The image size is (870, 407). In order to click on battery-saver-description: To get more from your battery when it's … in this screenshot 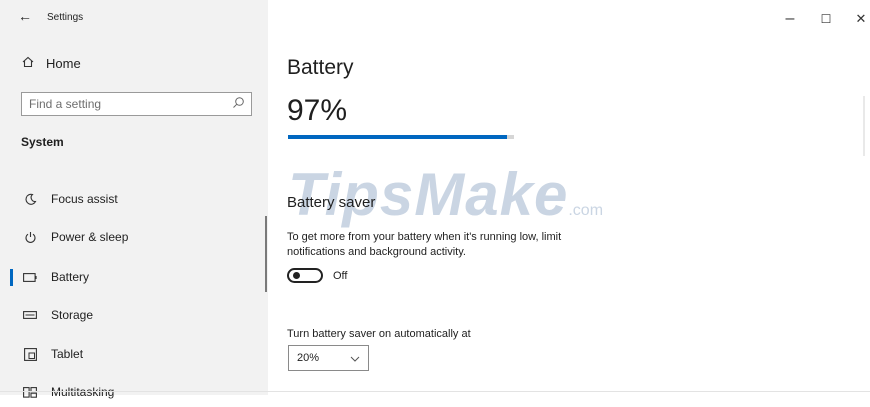, I will do `click(424, 244)`.